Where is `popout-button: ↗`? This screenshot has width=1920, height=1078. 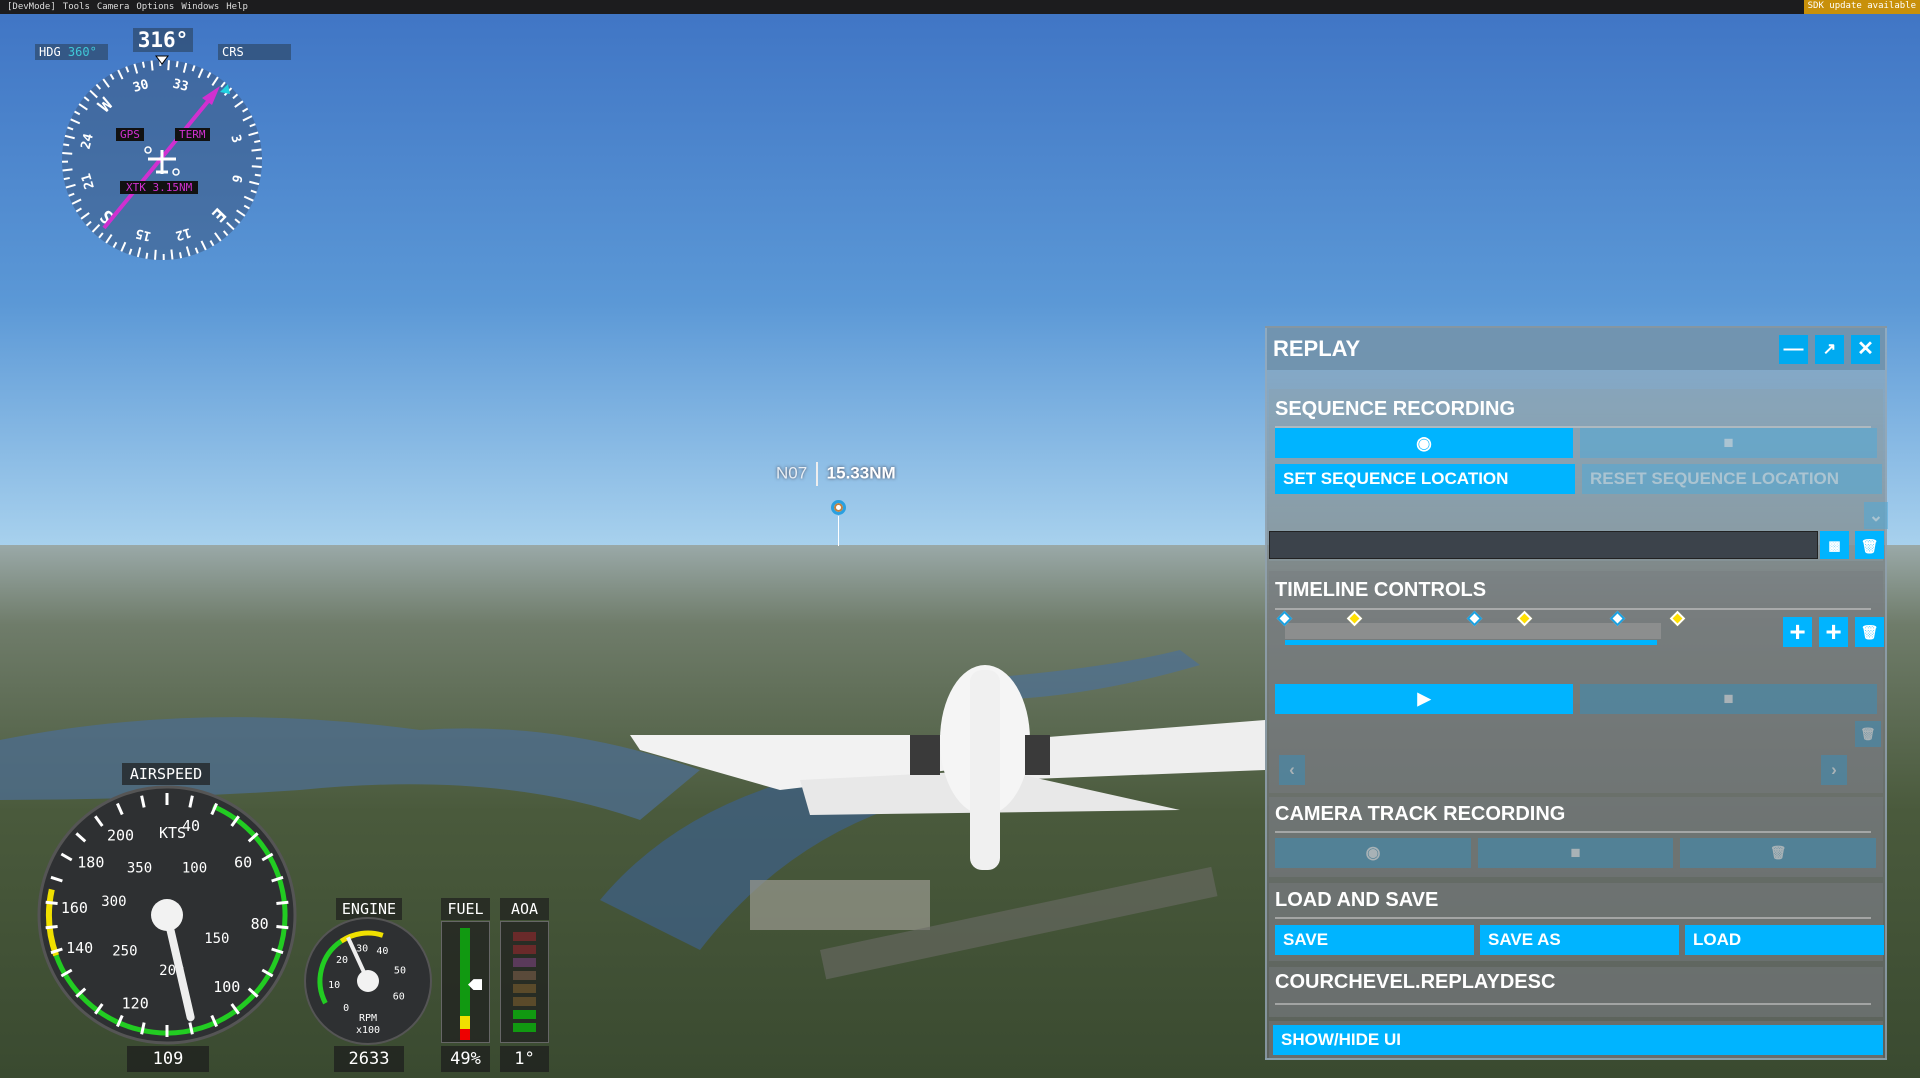
popout-button: ↗ is located at coordinates (1829, 349).